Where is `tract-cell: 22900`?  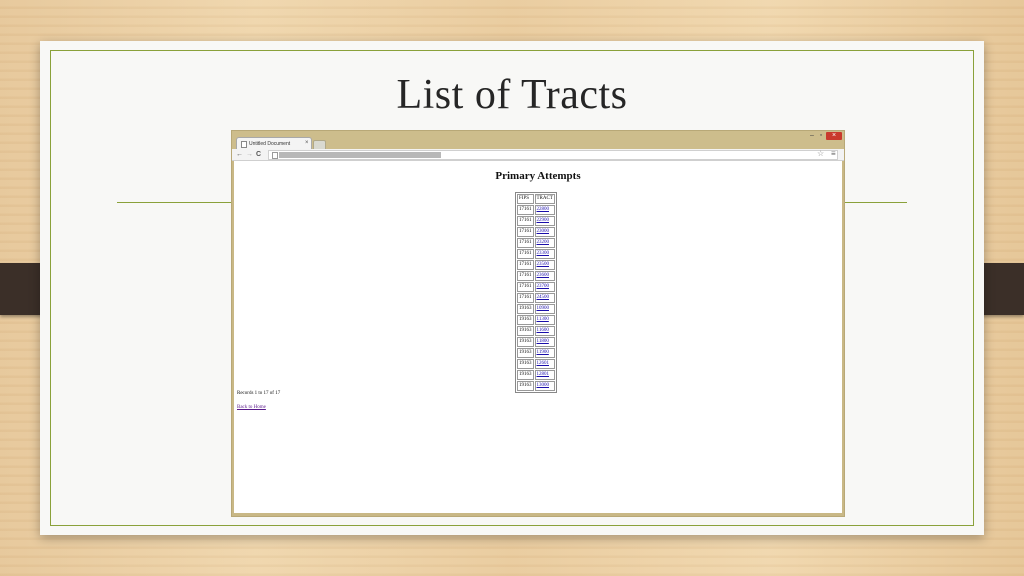
tract-cell: 22900 is located at coordinates (544, 221).